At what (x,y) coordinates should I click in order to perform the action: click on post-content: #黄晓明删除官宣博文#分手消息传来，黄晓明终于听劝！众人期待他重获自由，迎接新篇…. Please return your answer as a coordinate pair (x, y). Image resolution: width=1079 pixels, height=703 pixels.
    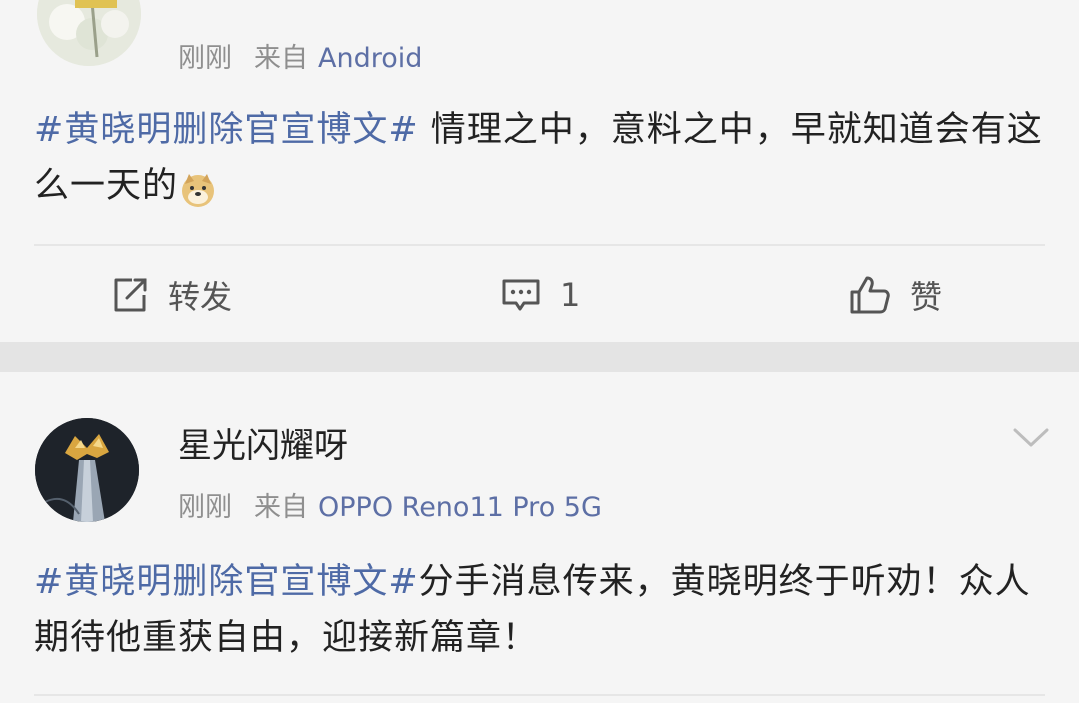
    Looking at the image, I should click on (539, 610).